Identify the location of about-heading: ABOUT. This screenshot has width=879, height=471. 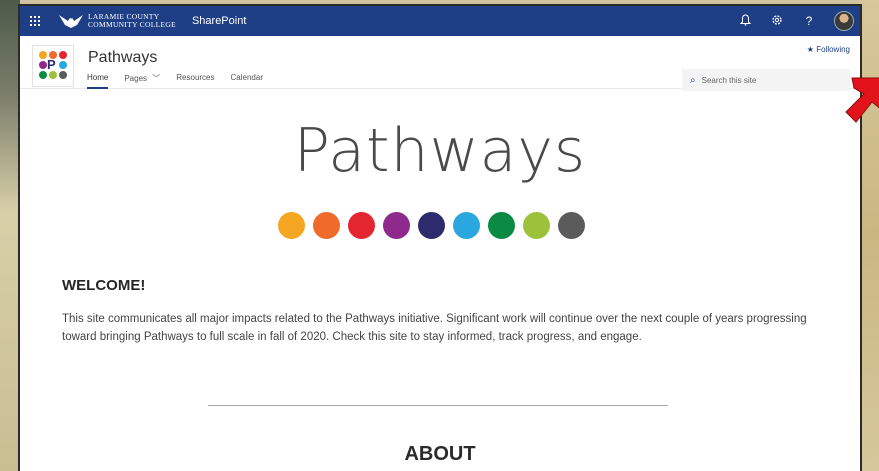
(440, 454).